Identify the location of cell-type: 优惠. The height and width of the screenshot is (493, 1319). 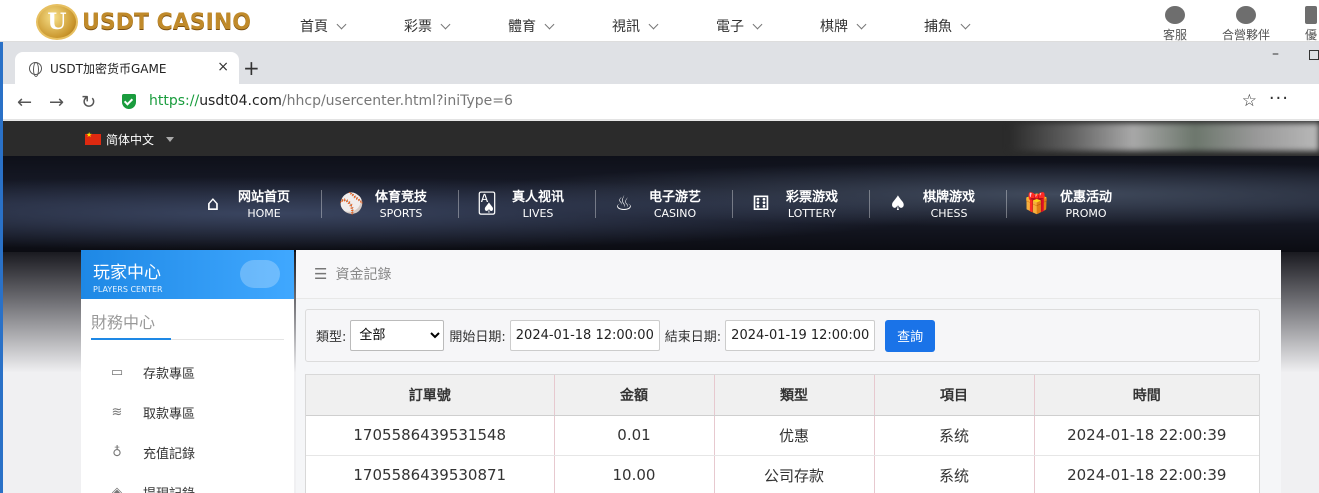
(794, 435).